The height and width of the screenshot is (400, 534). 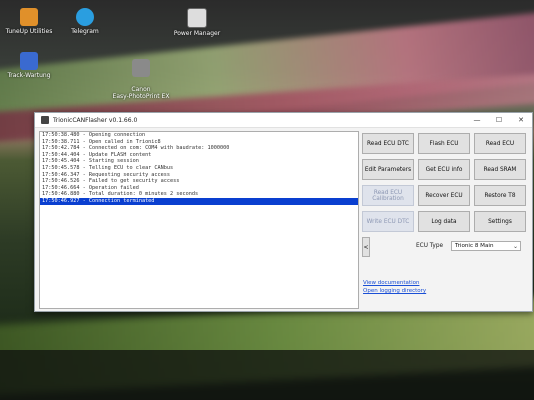 I want to click on desktop-icon-canon: Canon Easy-PhotoPrint EX, so click(x=141, y=76).